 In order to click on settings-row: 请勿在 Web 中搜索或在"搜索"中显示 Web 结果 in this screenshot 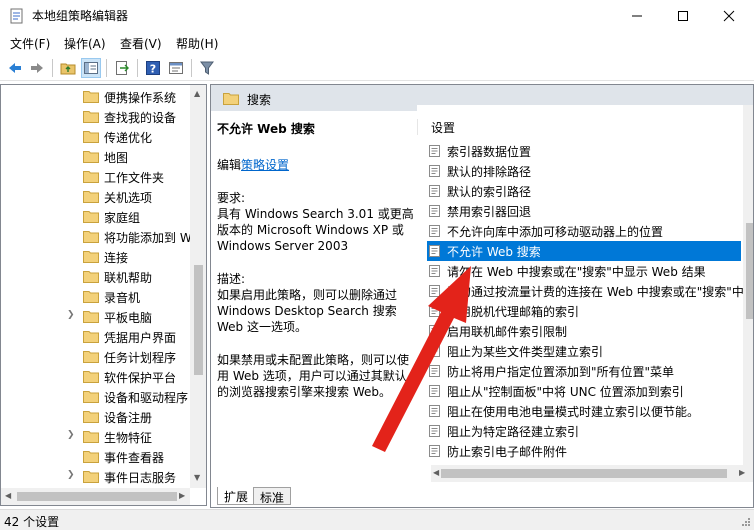, I will do `click(584, 271)`.